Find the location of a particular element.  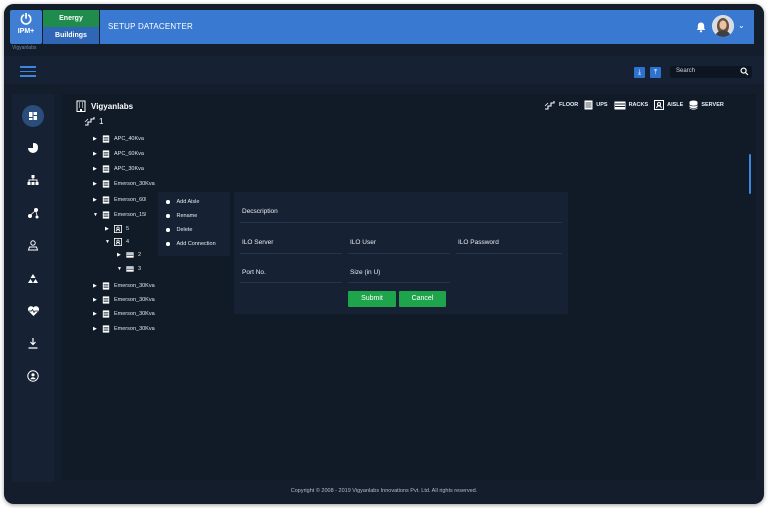

pie-chart-icon is located at coordinates (33, 148).